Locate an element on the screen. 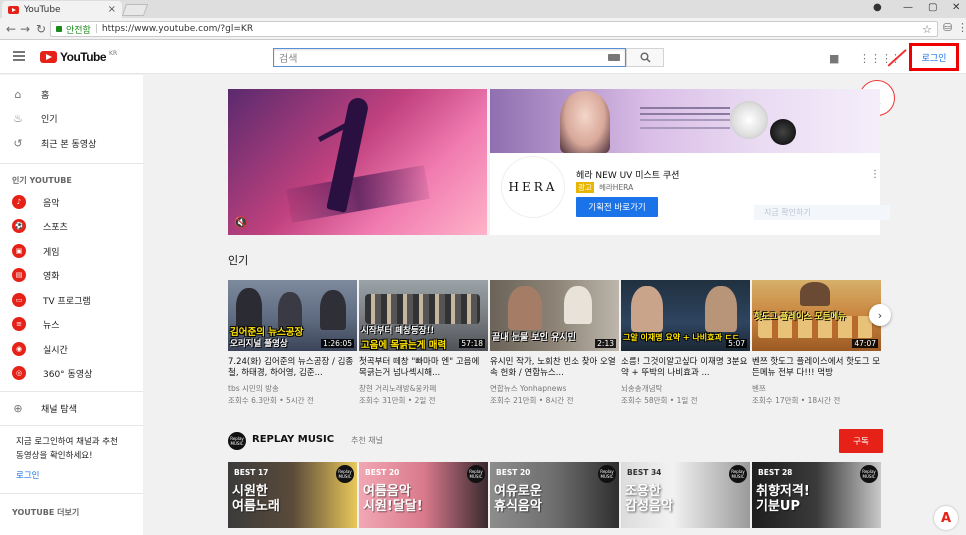 The image size is (966, 535). bookmark-star-icon: ☆ is located at coordinates (927, 29).